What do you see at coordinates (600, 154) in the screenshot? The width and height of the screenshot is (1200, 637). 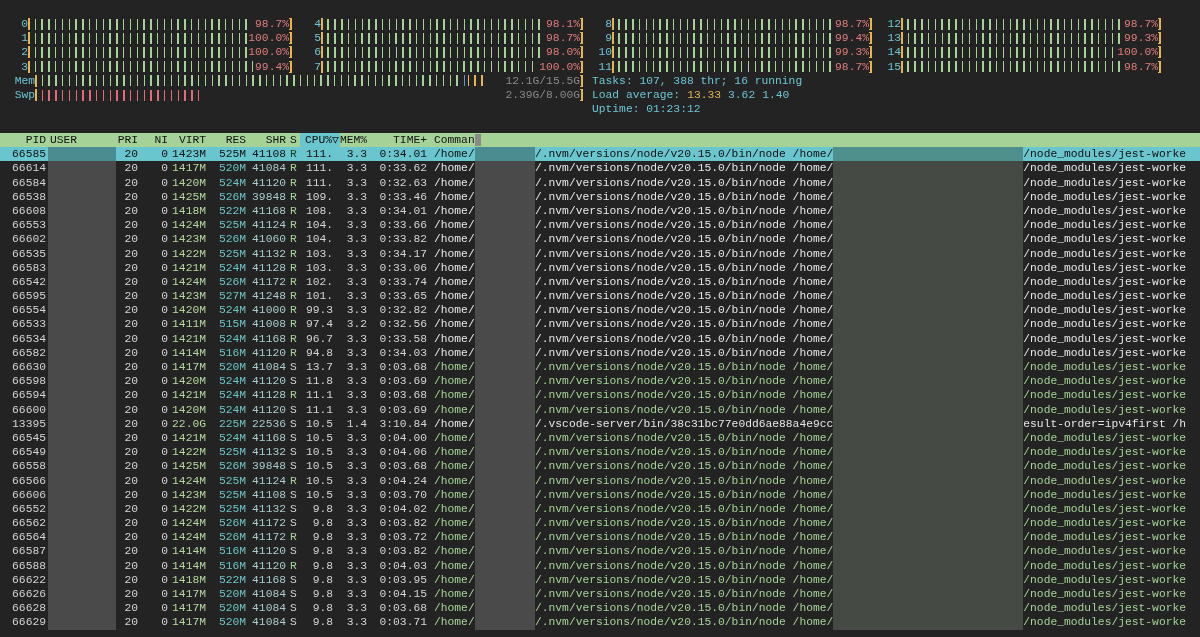 I see `process-row: 66585 20 0 1423M 525M 41108 R 111. 3.3 0:34.01 /home/ /.nvm/versions/node/v20.15.0/bin/node /home/ /node_modules/jest-worke` at bounding box center [600, 154].